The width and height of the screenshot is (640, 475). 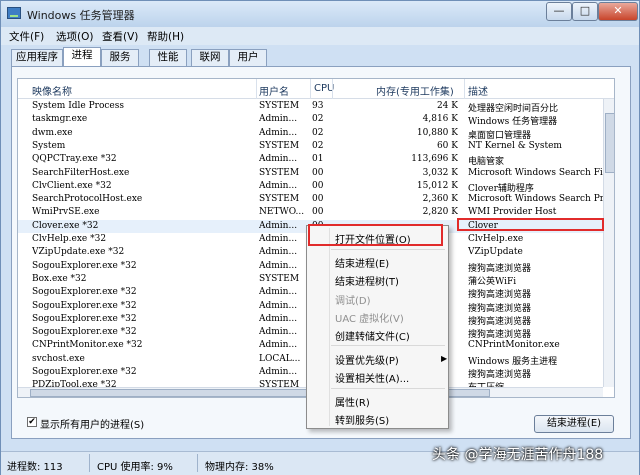 What do you see at coordinates (81, 15) in the screenshot?
I see `window-title: Windows 任务管理器` at bounding box center [81, 15].